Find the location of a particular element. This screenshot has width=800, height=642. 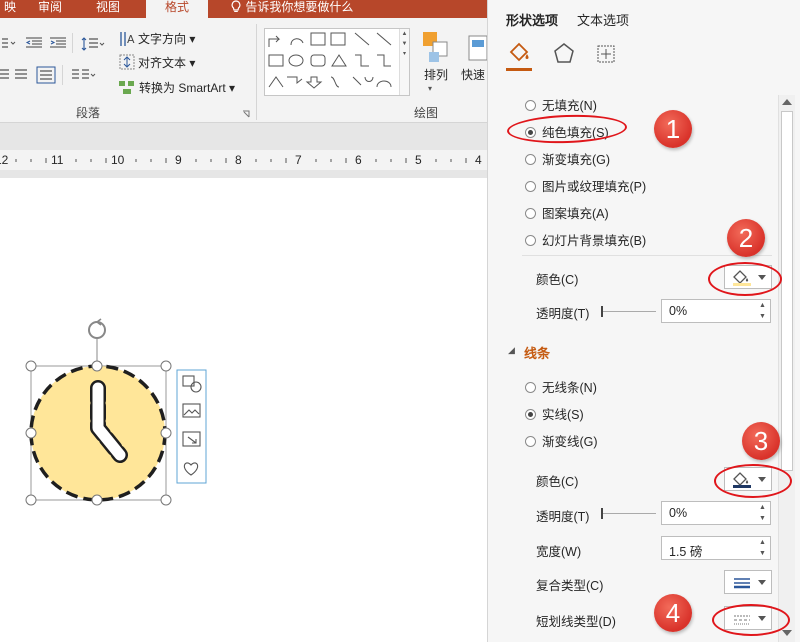

distributed-icon is located at coordinates (46, 75).